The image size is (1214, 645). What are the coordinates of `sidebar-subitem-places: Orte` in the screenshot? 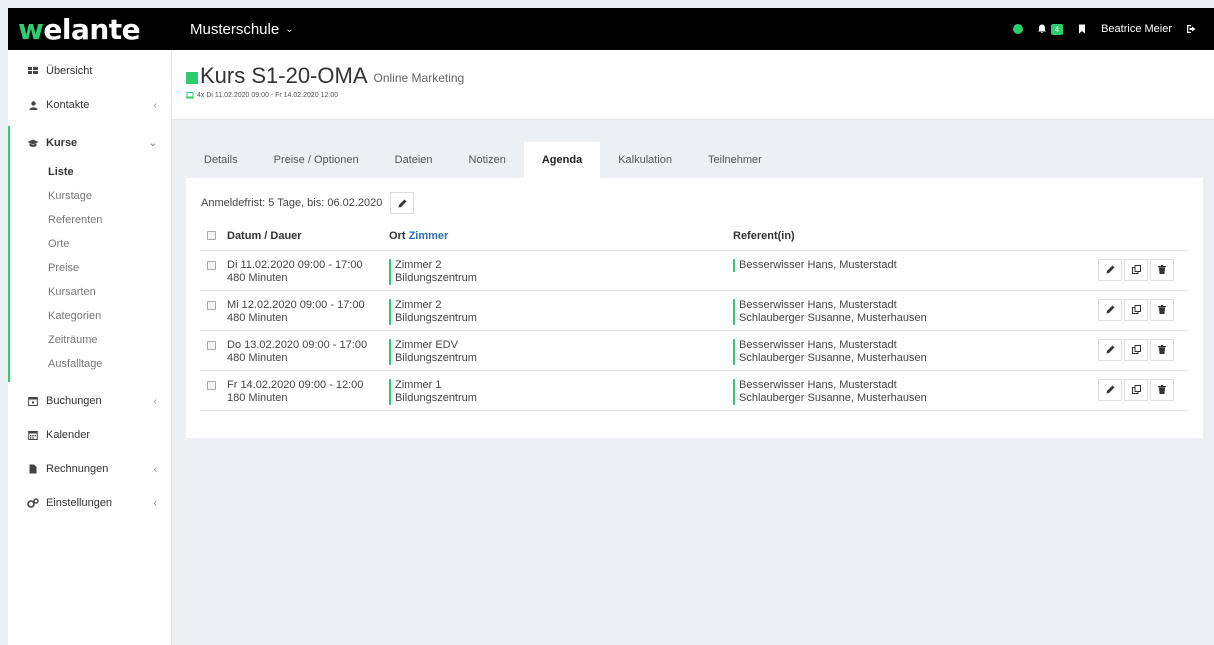 It's located at (90, 244).